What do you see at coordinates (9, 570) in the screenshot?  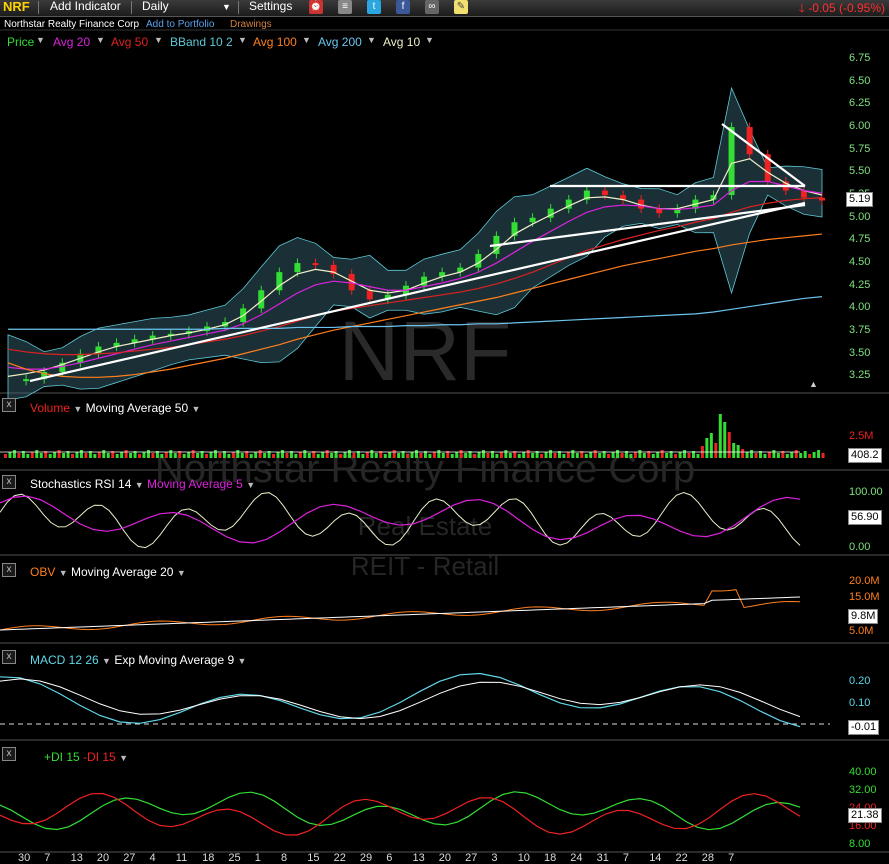 I see `close-obv-panel-icon: x` at bounding box center [9, 570].